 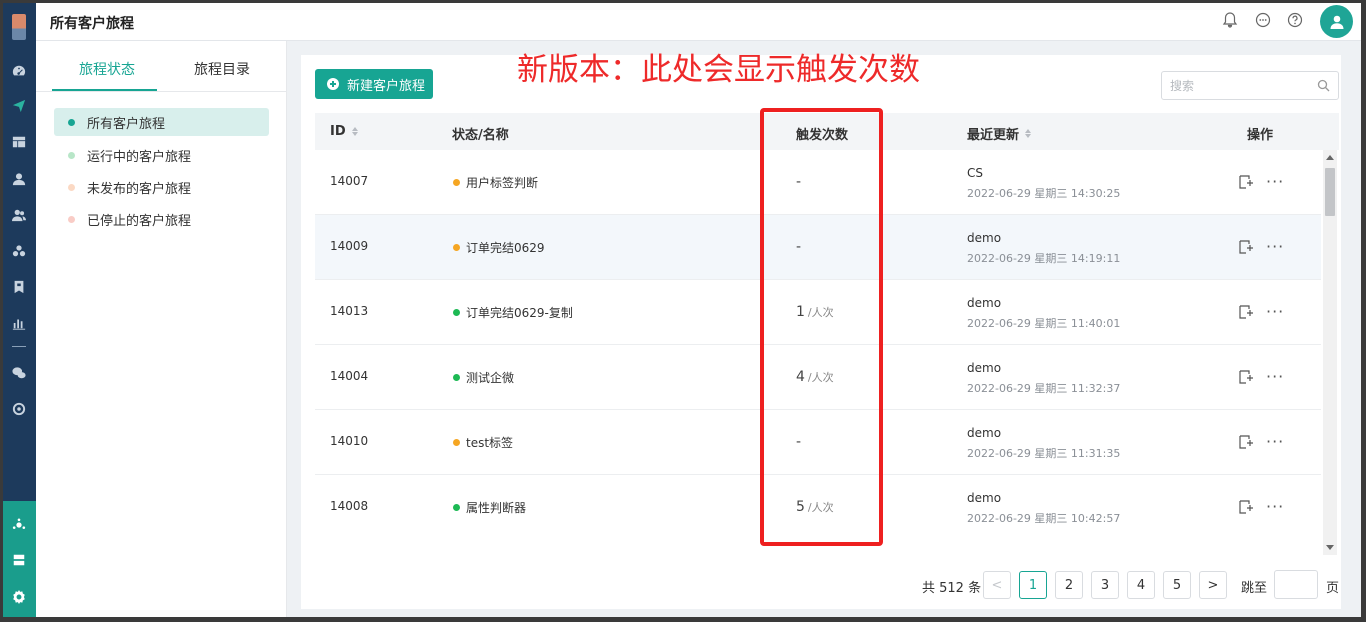 I want to click on scrollbar-thumb, so click(x=1330, y=192).